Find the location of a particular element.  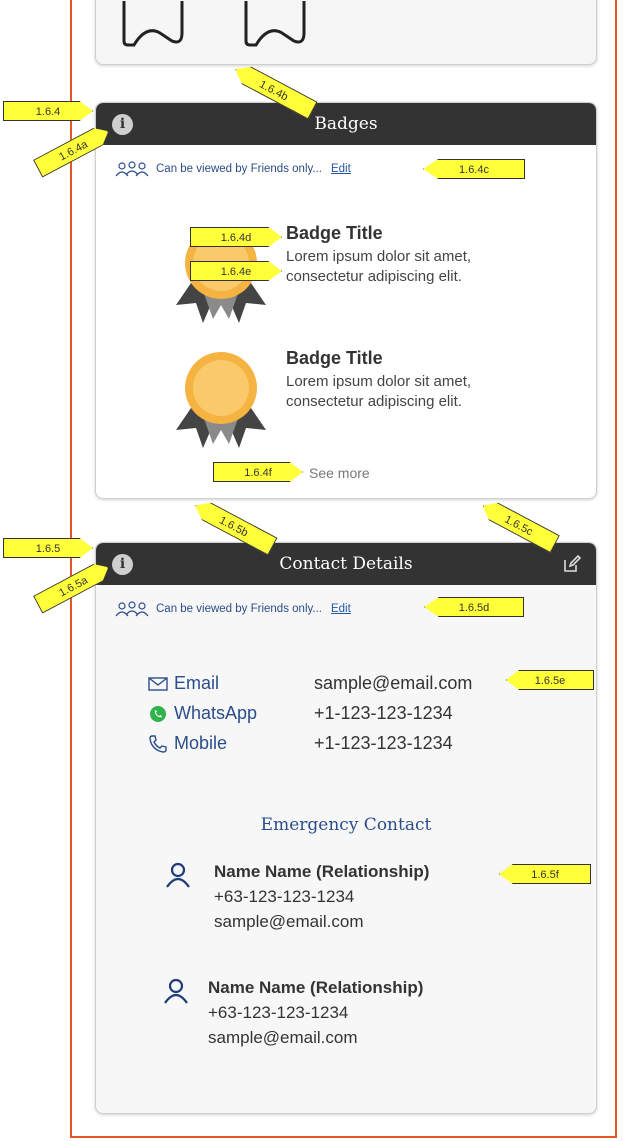

annotation-callout: 1.6.4c is located at coordinates (474, 169).